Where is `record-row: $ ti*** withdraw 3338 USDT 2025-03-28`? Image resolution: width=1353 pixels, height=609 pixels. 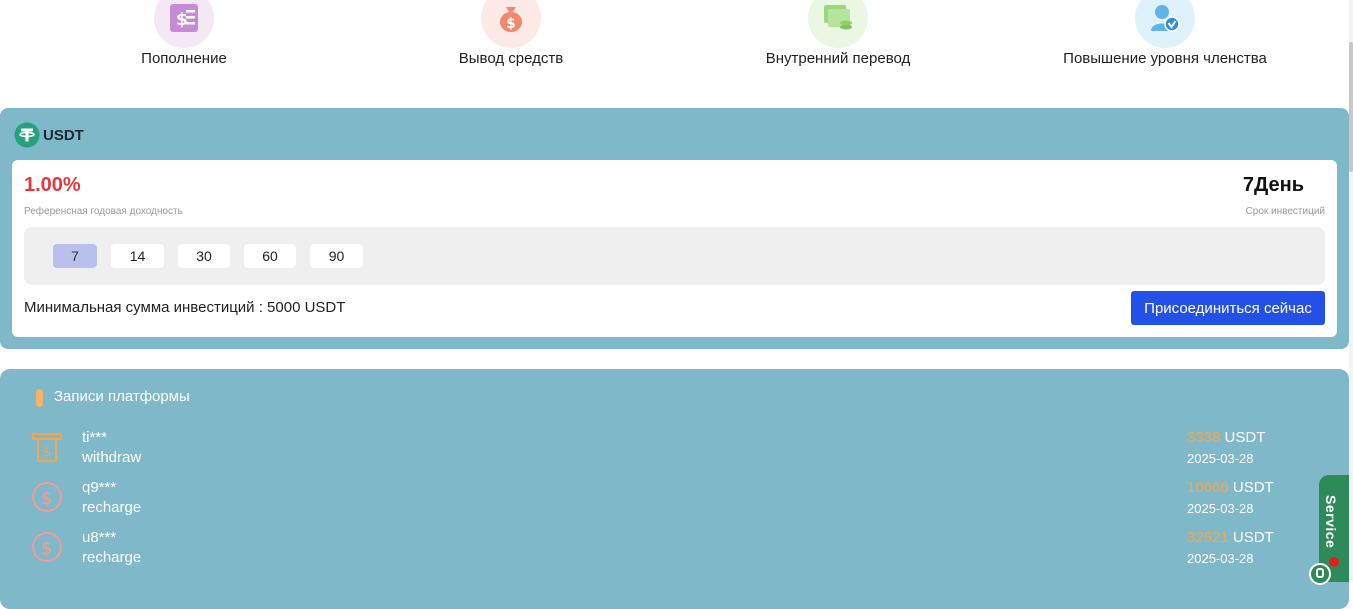 record-row: $ ti*** withdraw 3338 USDT 2025-03-28 is located at coordinates (674, 454).